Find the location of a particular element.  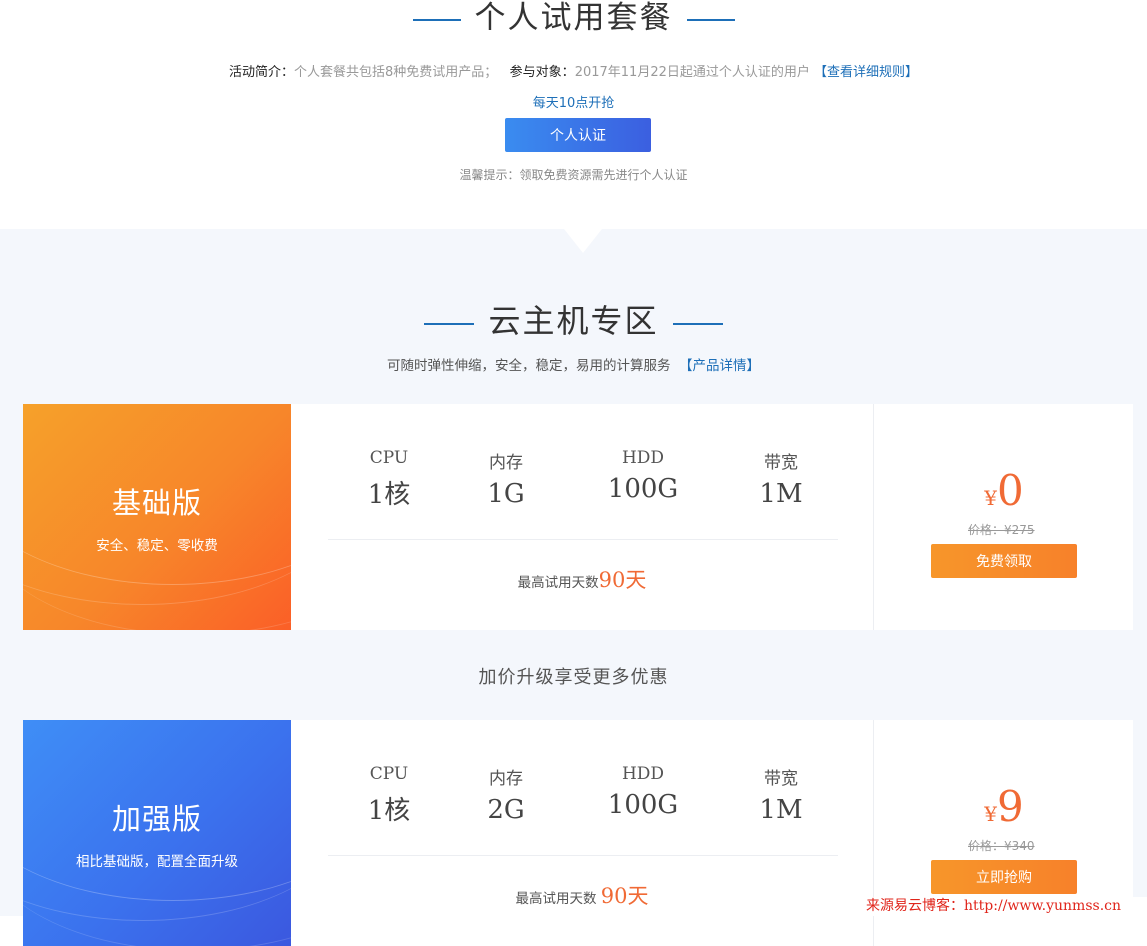

original-price: 价格：¥275 is located at coordinates (1001, 530).